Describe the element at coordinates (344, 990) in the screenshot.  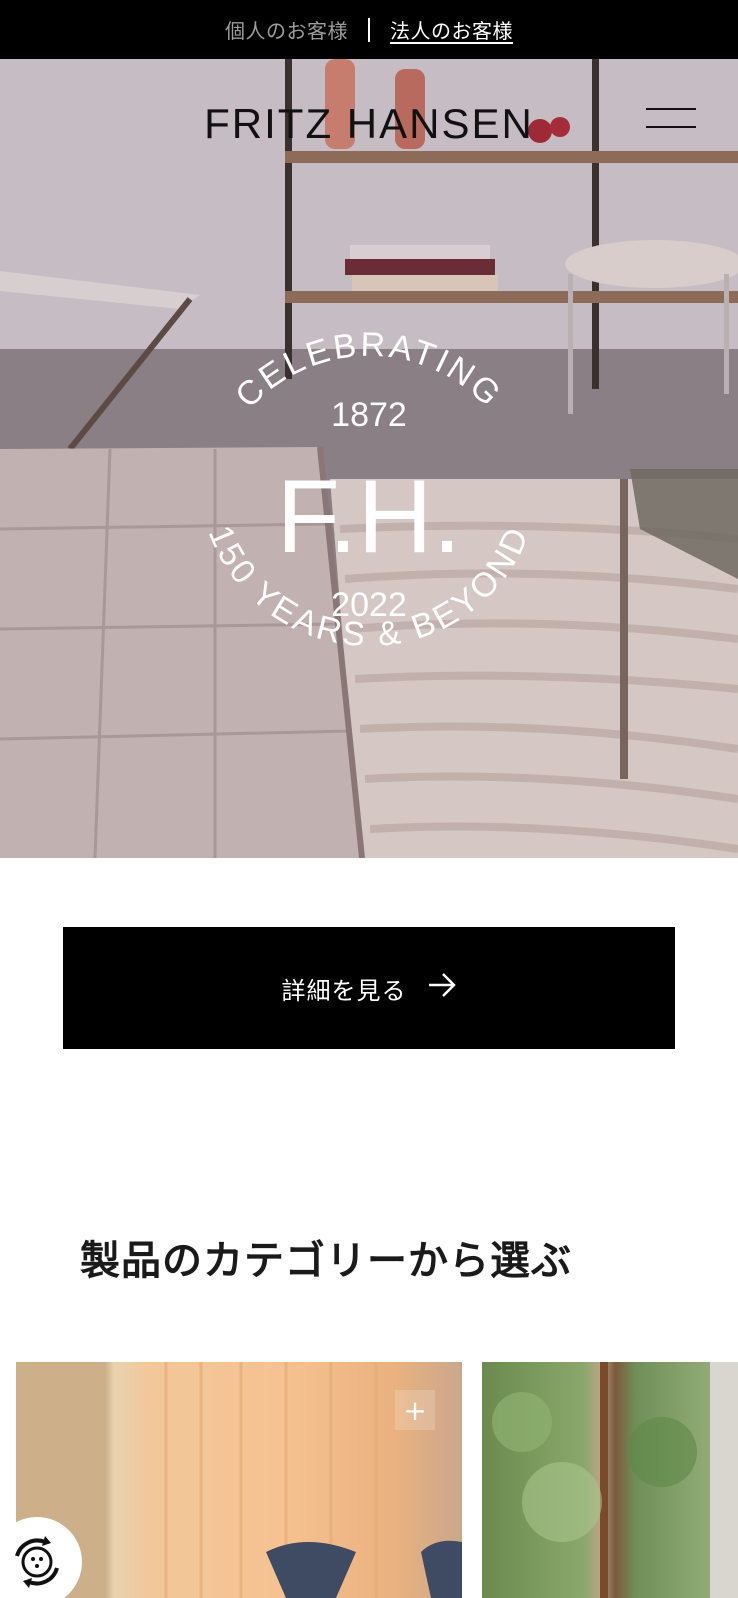
I see `view-details-label: 詳細を見る` at that location.